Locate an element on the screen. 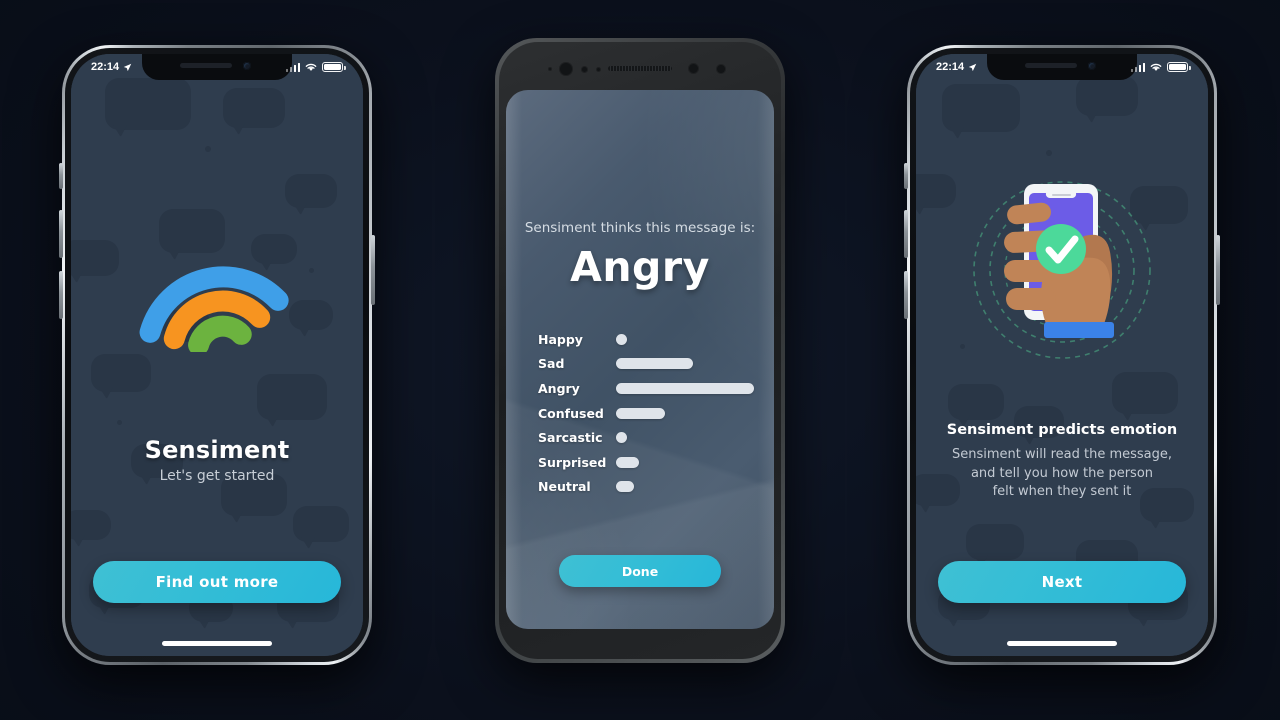 This screenshot has width=1280, height=720. brand-title: Sensiment is located at coordinates (217, 450).